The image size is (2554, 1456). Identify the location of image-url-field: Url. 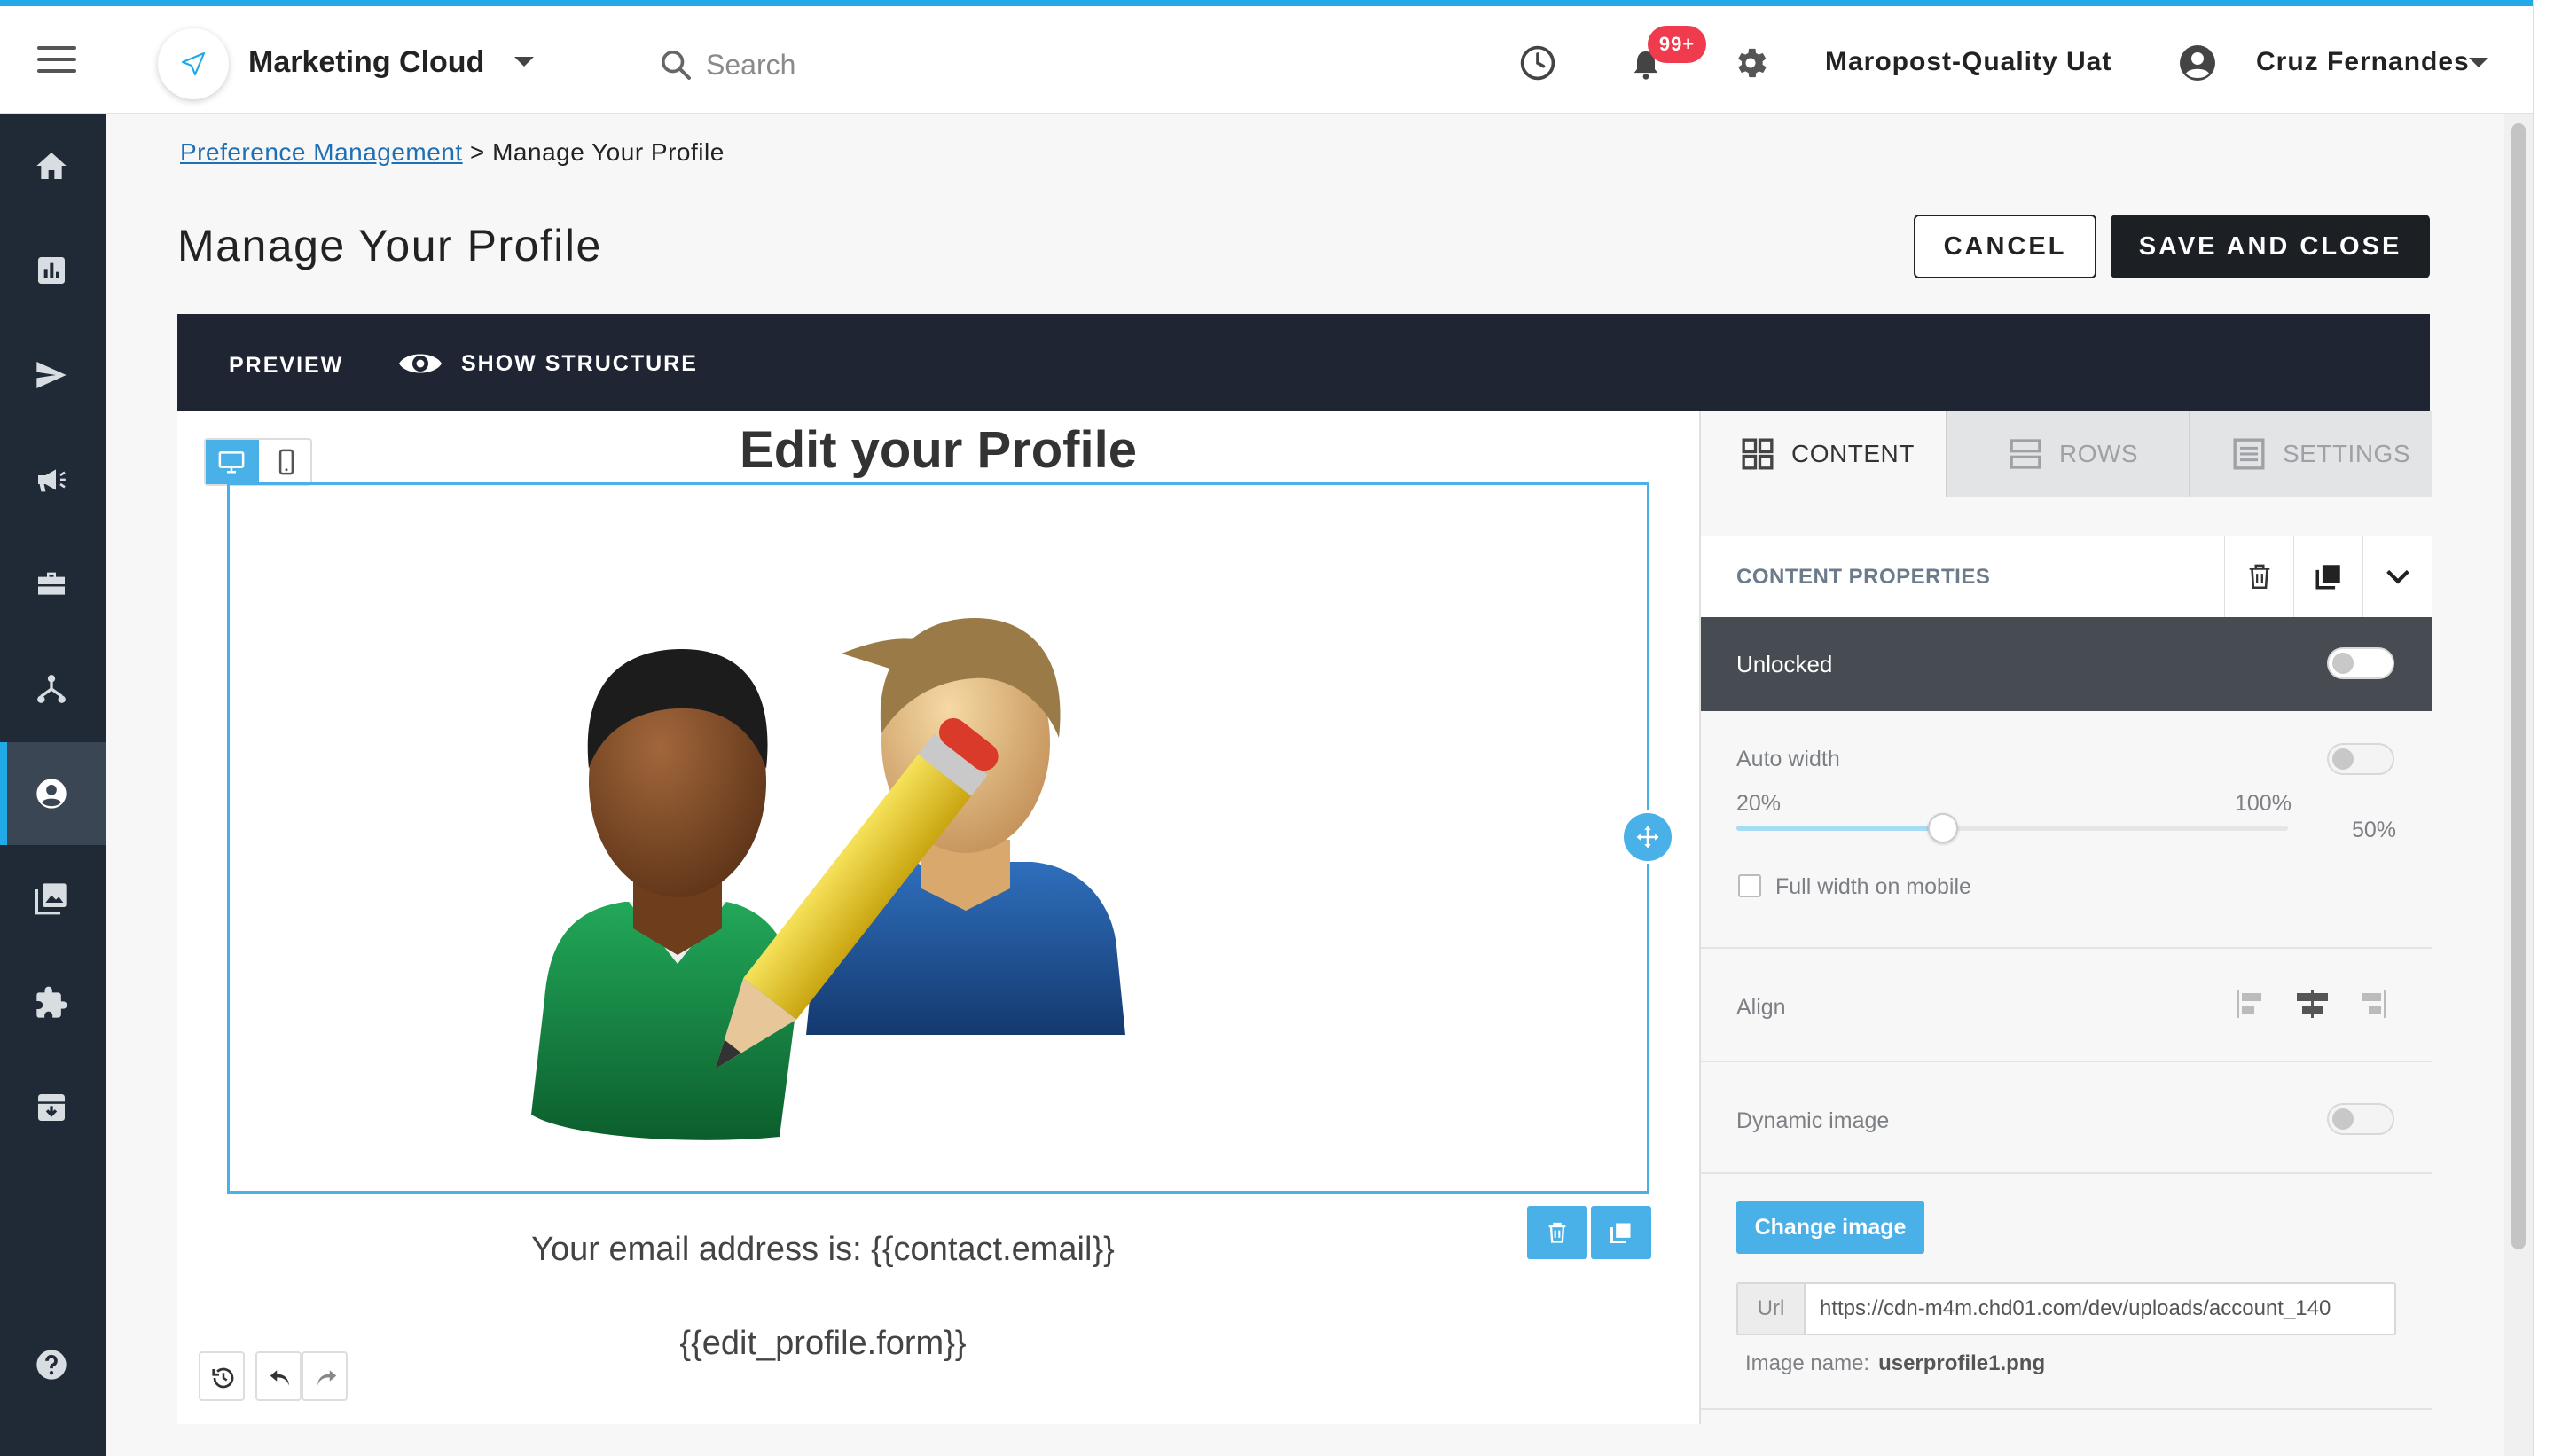
(2066, 1308).